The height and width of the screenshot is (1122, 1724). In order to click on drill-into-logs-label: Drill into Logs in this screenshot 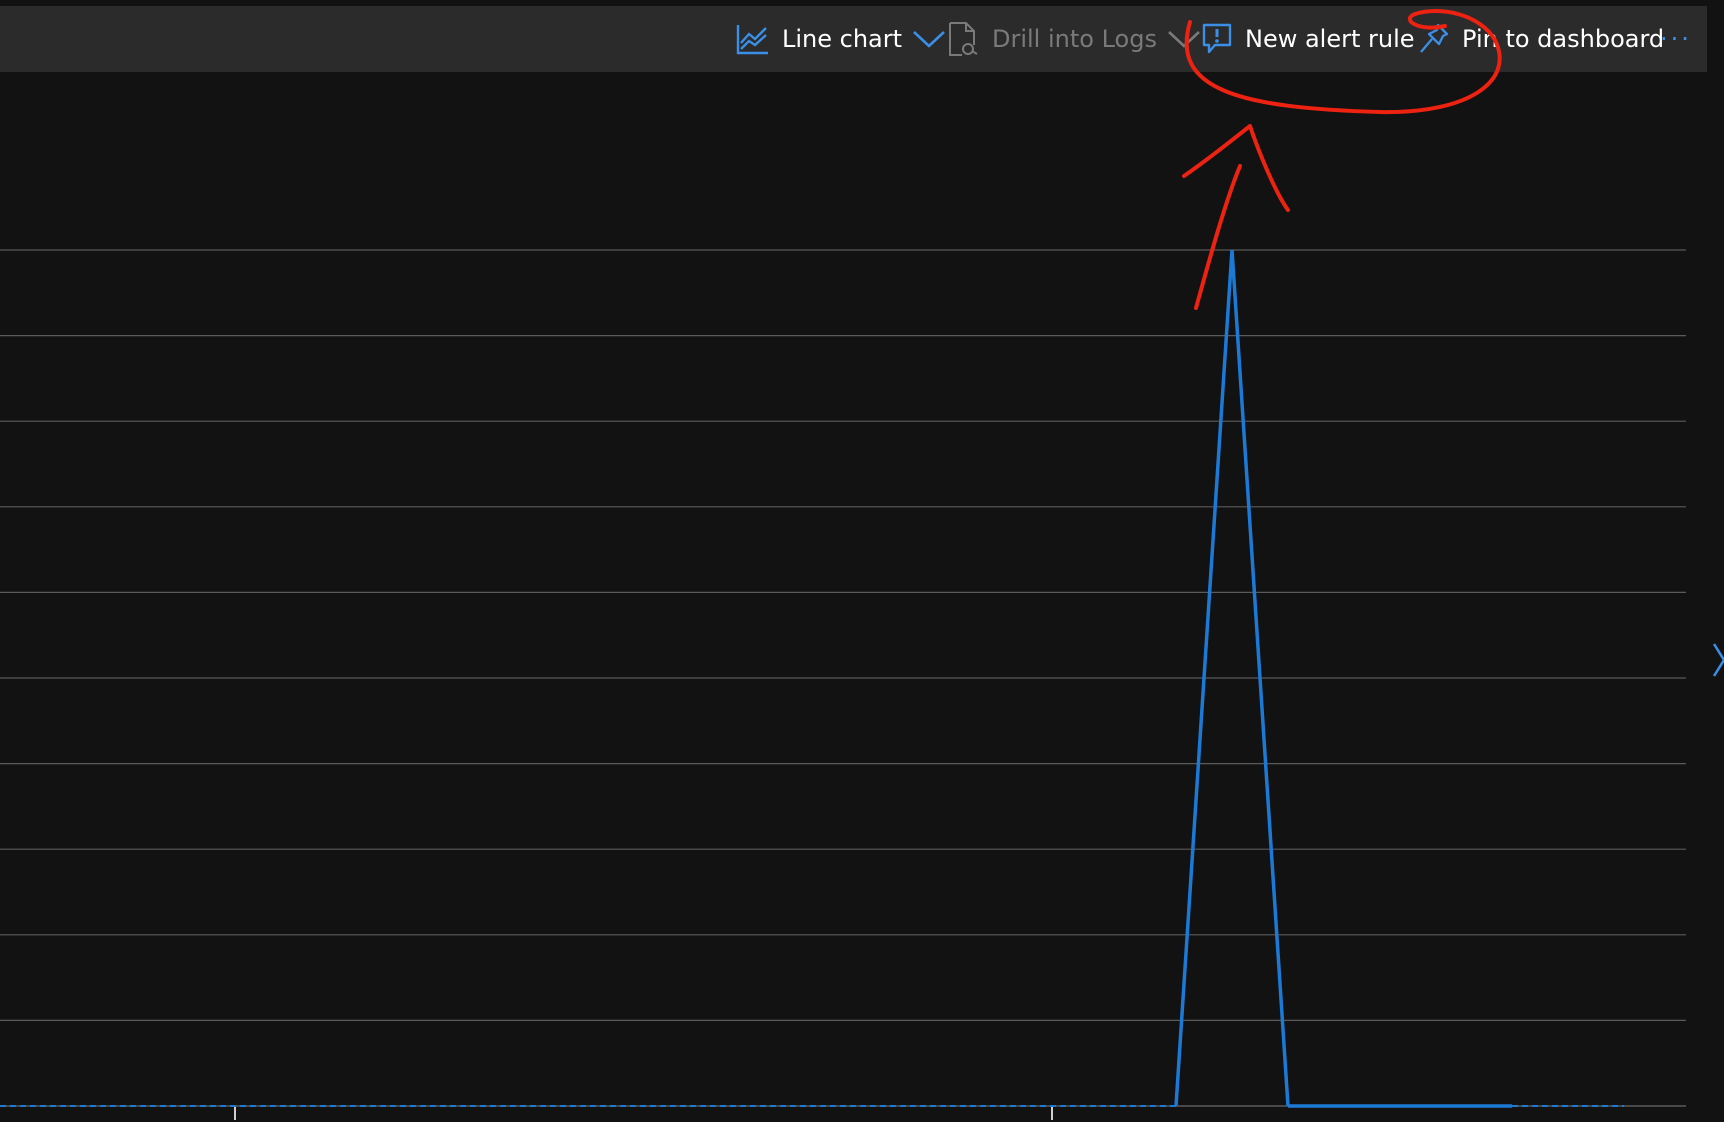, I will do `click(1074, 39)`.